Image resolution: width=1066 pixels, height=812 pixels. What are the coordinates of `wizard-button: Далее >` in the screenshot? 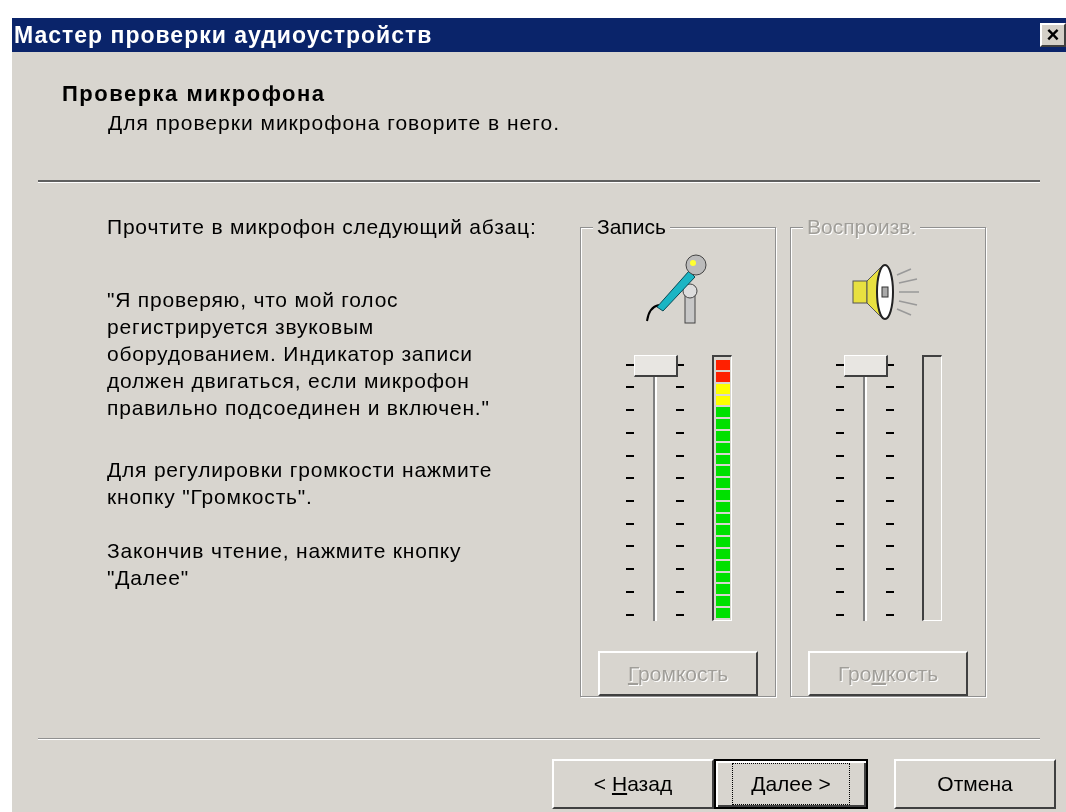 It's located at (791, 784).